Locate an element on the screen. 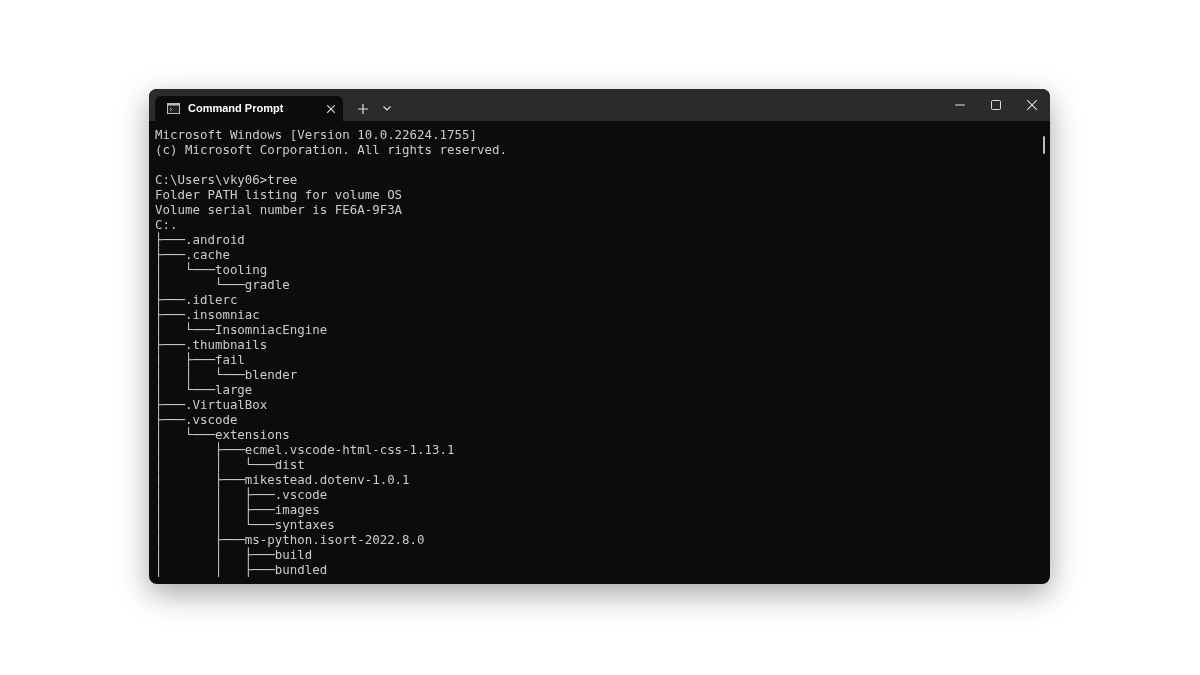  console-line: │ └───extensions is located at coordinates (222, 434).